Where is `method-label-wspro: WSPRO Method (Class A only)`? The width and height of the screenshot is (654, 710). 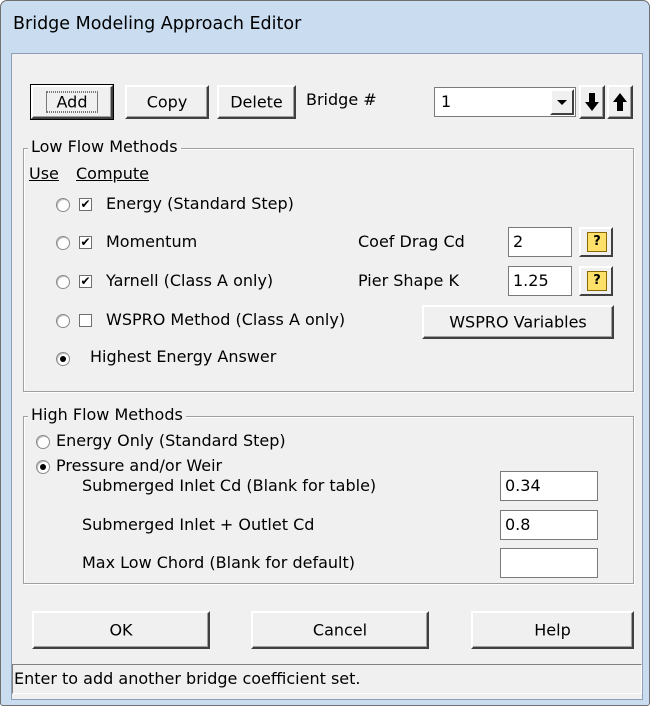 method-label-wspro: WSPRO Method (Class A only) is located at coordinates (226, 319).